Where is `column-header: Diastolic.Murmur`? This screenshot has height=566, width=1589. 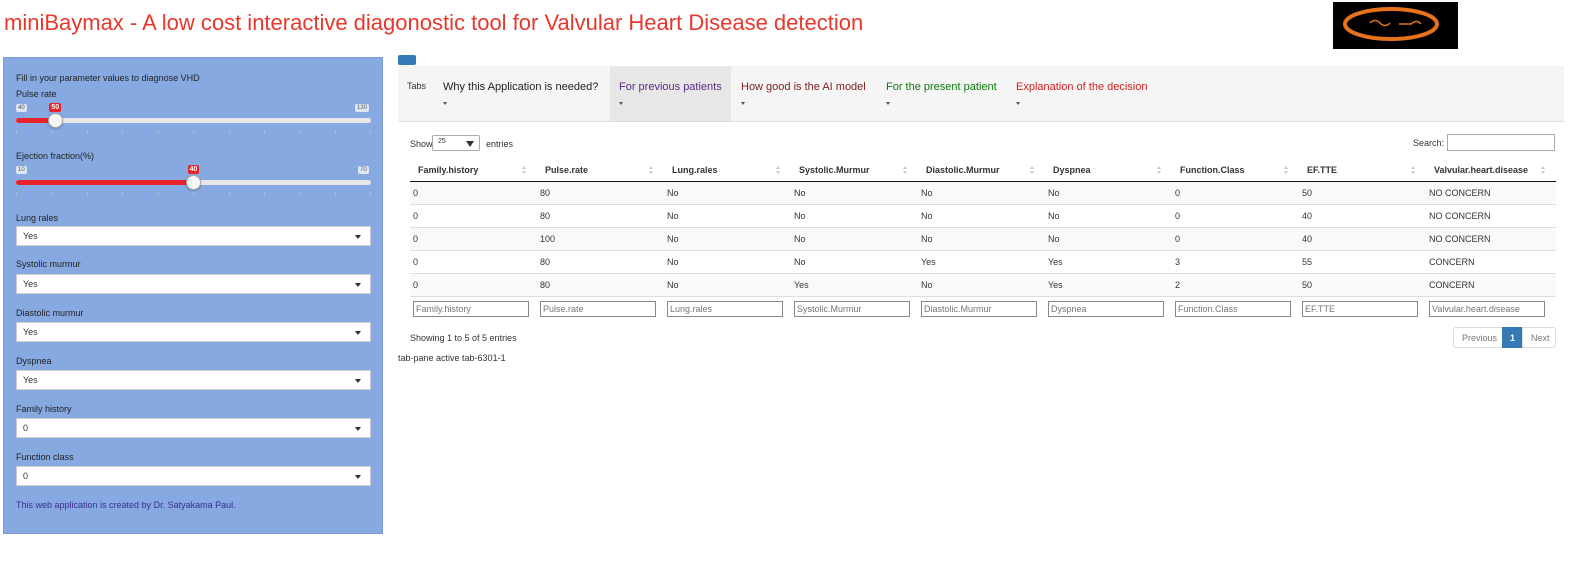 column-header: Diastolic.Murmur is located at coordinates (981, 171).